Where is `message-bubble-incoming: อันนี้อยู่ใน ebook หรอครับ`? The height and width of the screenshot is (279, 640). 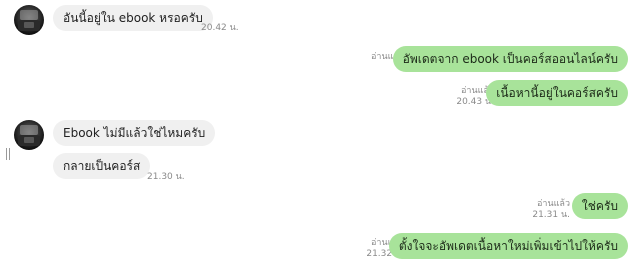
message-bubble-incoming: อันนี้อยู่ใน ebook หรอครับ is located at coordinates (133, 18).